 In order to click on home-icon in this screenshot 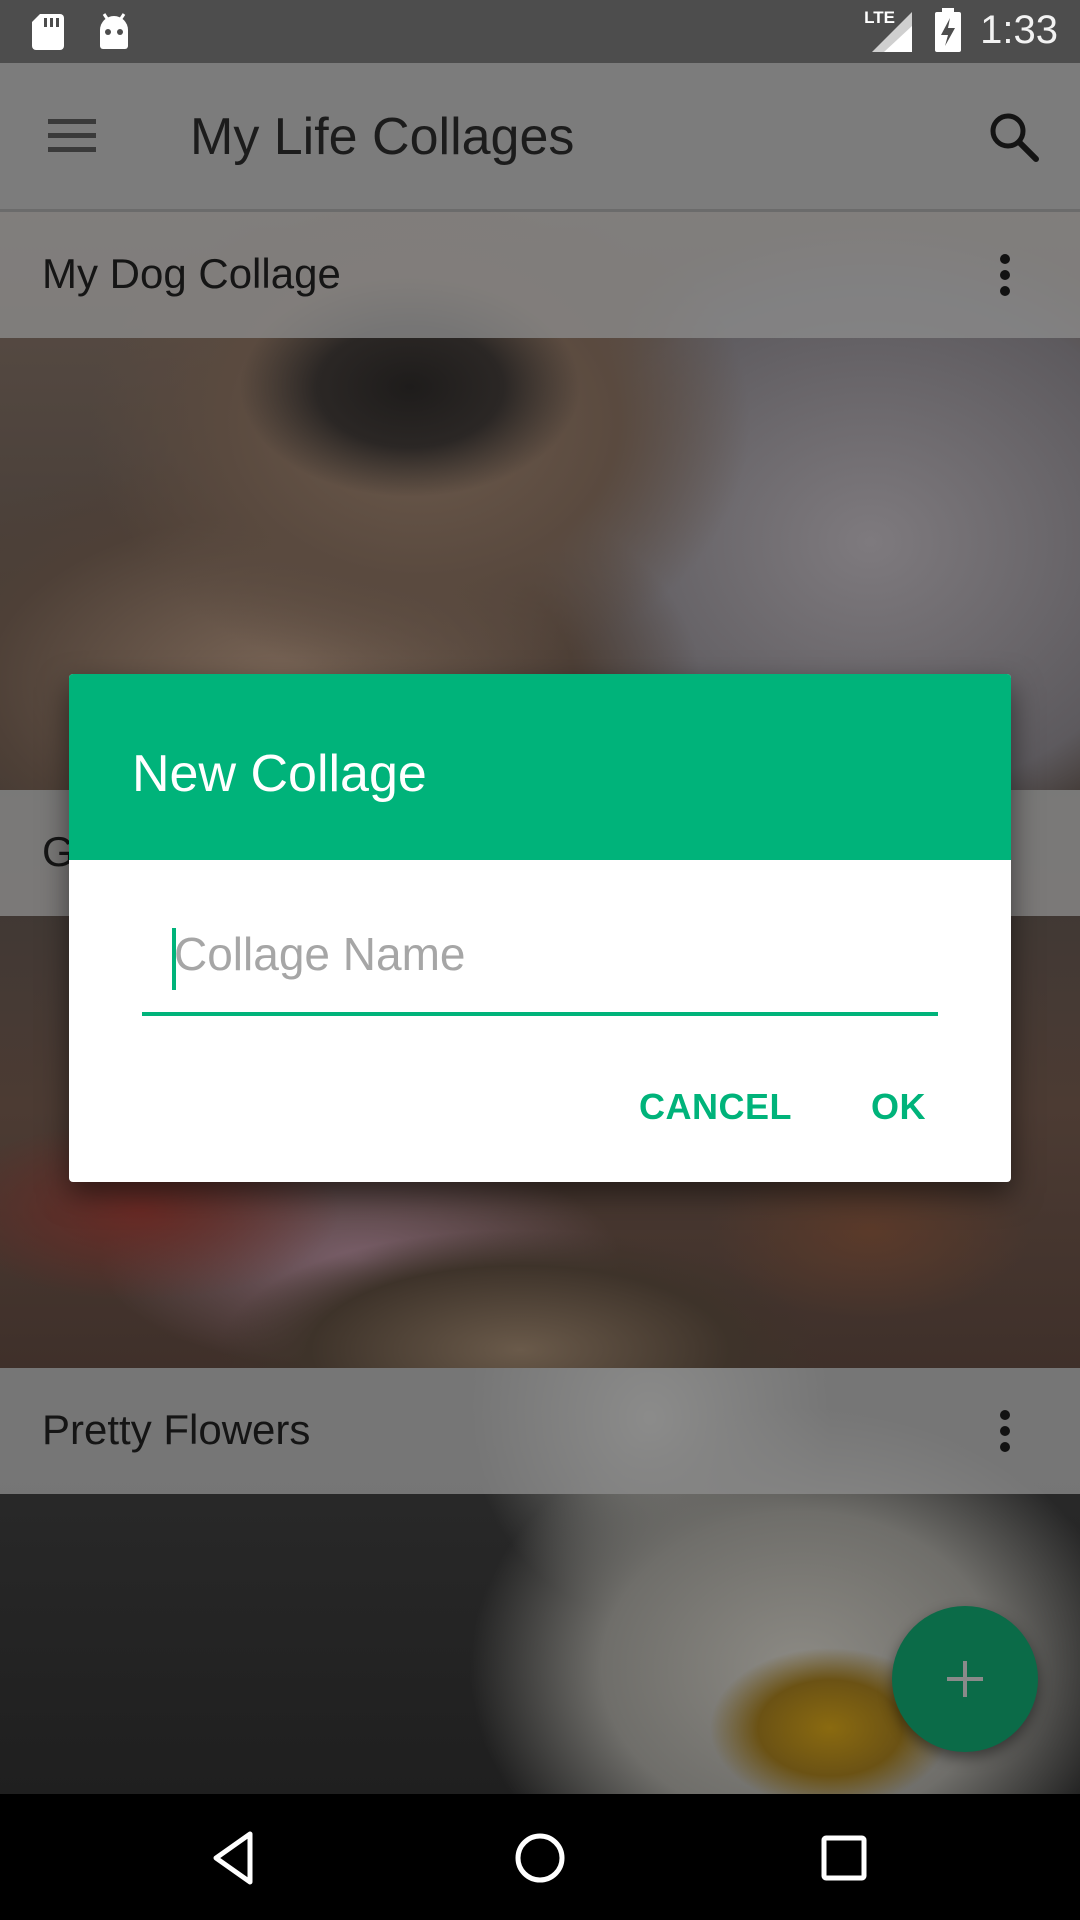, I will do `click(540, 1858)`.